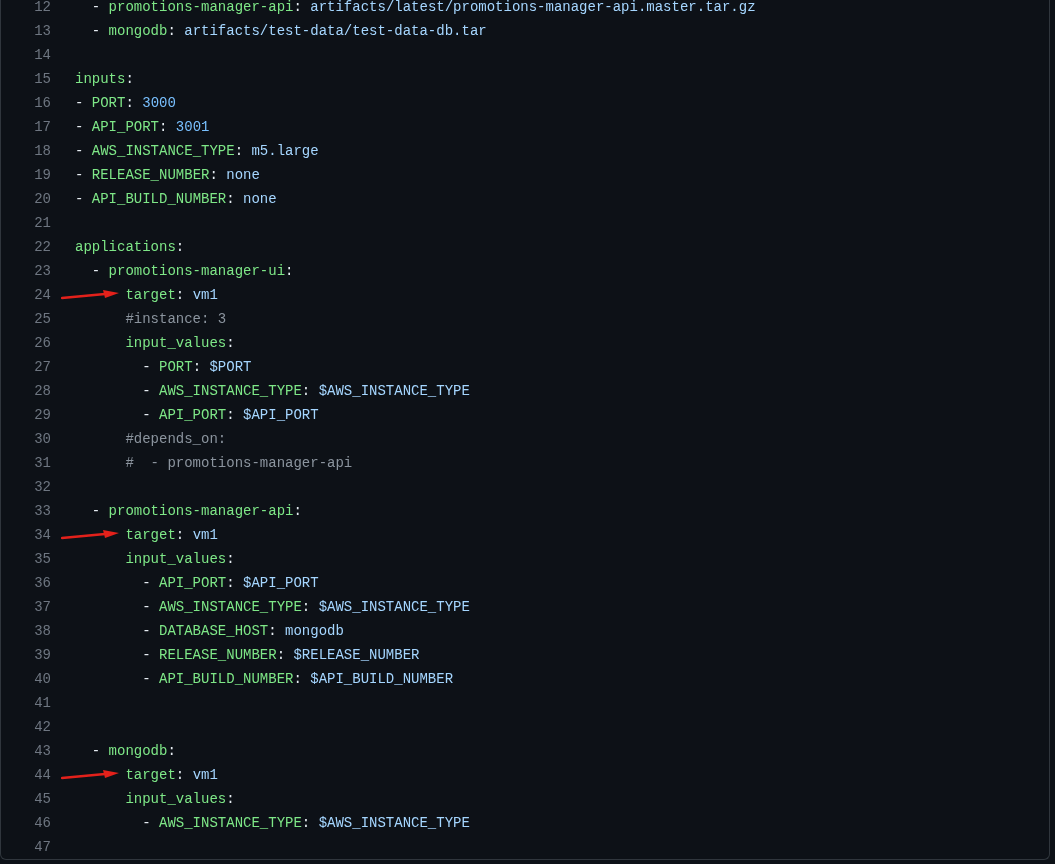 This screenshot has width=1055, height=864. What do you see at coordinates (42, 319) in the screenshot?
I see `line-number: 25` at bounding box center [42, 319].